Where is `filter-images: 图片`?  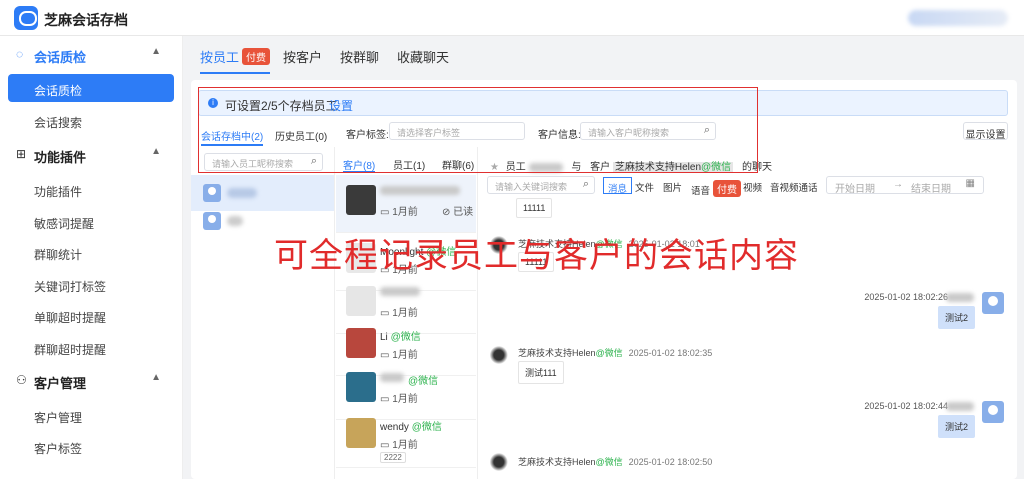
filter-images: 图片 is located at coordinates (672, 185).